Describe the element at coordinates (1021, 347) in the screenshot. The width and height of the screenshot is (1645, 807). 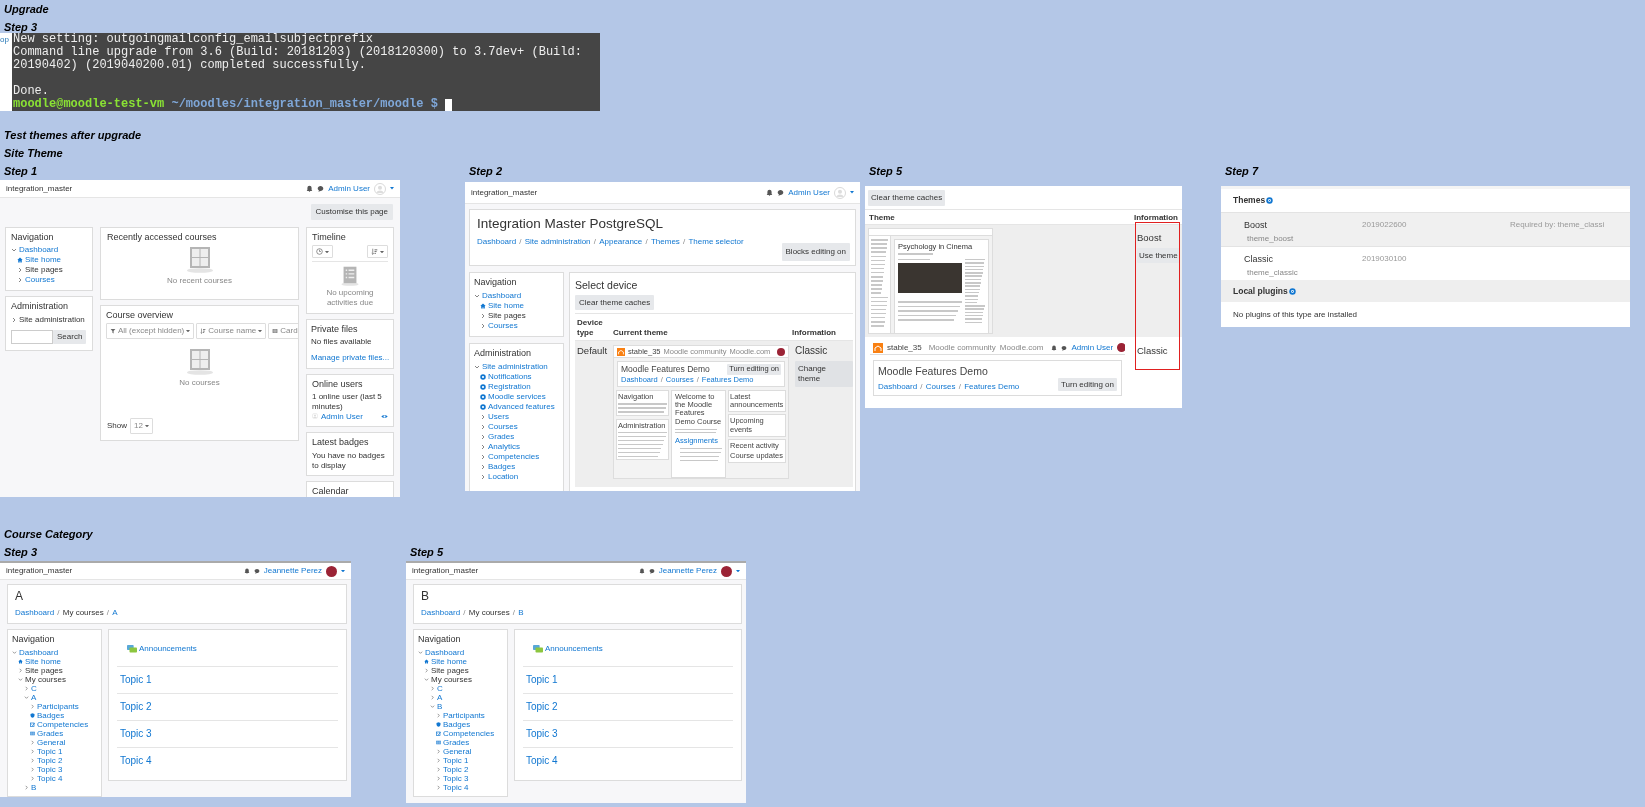
I see `menu-link: Moodle.com` at that location.